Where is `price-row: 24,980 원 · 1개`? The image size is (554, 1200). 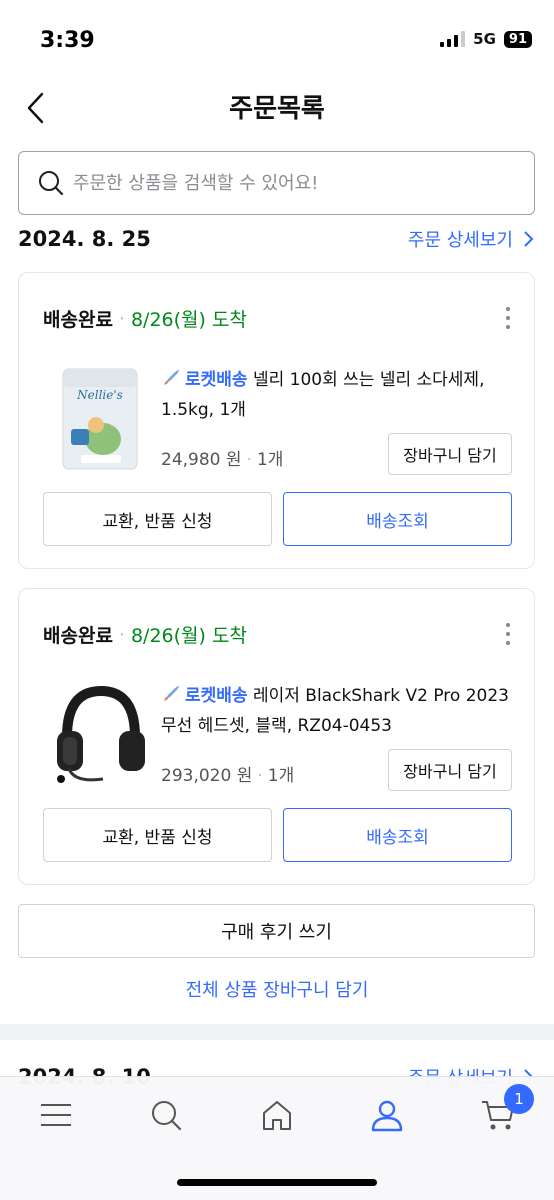
price-row: 24,980 원 · 1개 is located at coordinates (222, 460).